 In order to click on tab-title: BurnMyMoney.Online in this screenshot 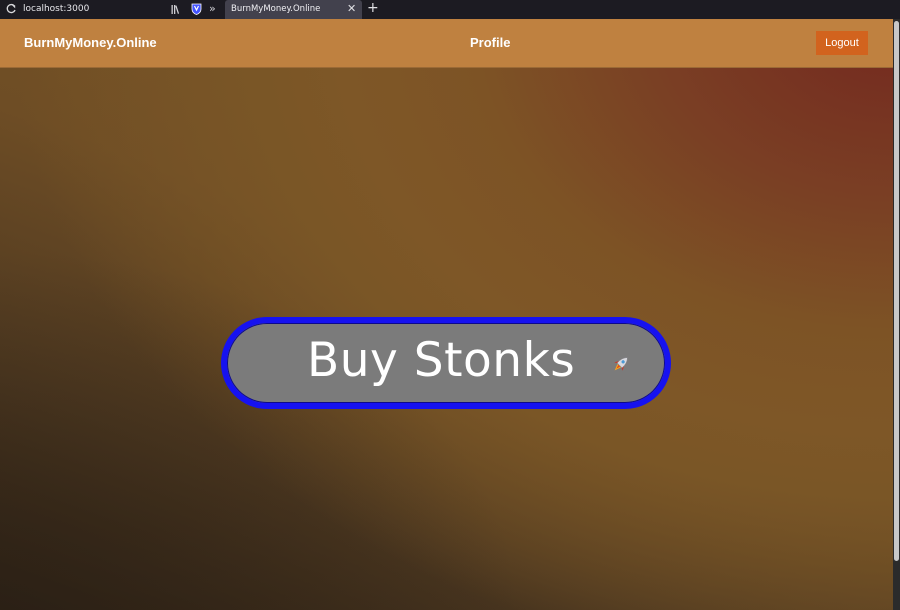, I will do `click(276, 9)`.